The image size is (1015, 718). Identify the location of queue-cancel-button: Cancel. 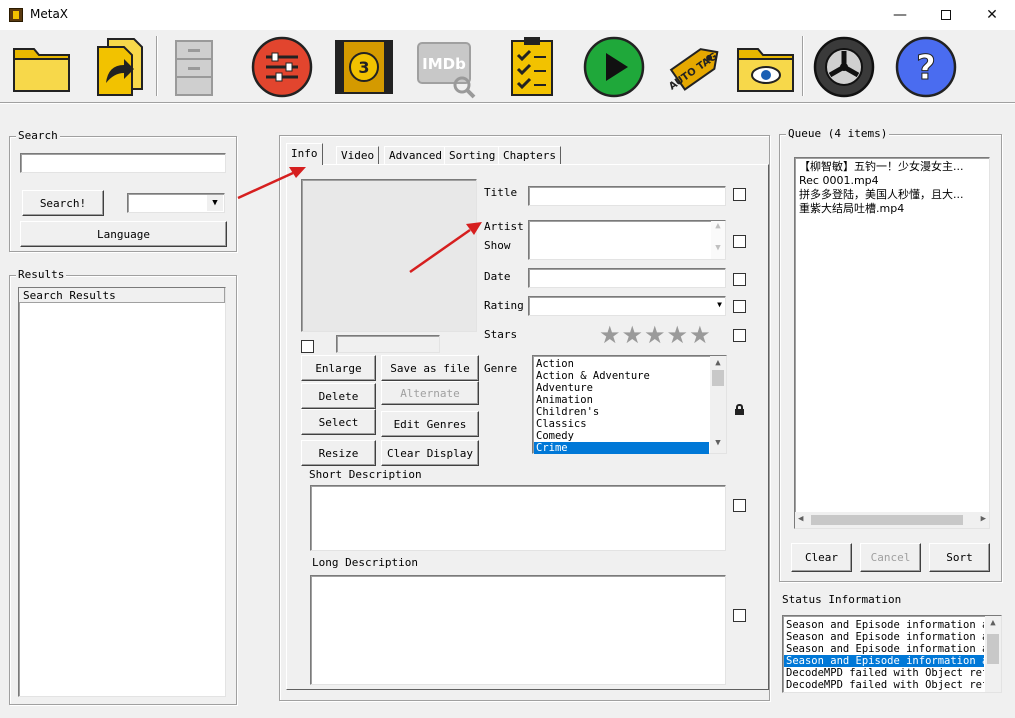
(890, 557).